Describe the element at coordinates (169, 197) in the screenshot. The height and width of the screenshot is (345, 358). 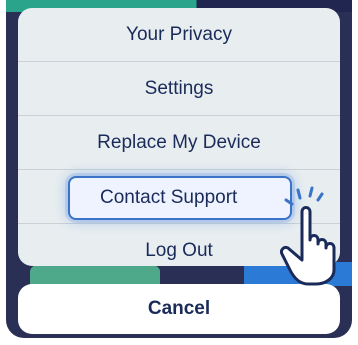
I see `menu-item-label: Contact Support` at that location.